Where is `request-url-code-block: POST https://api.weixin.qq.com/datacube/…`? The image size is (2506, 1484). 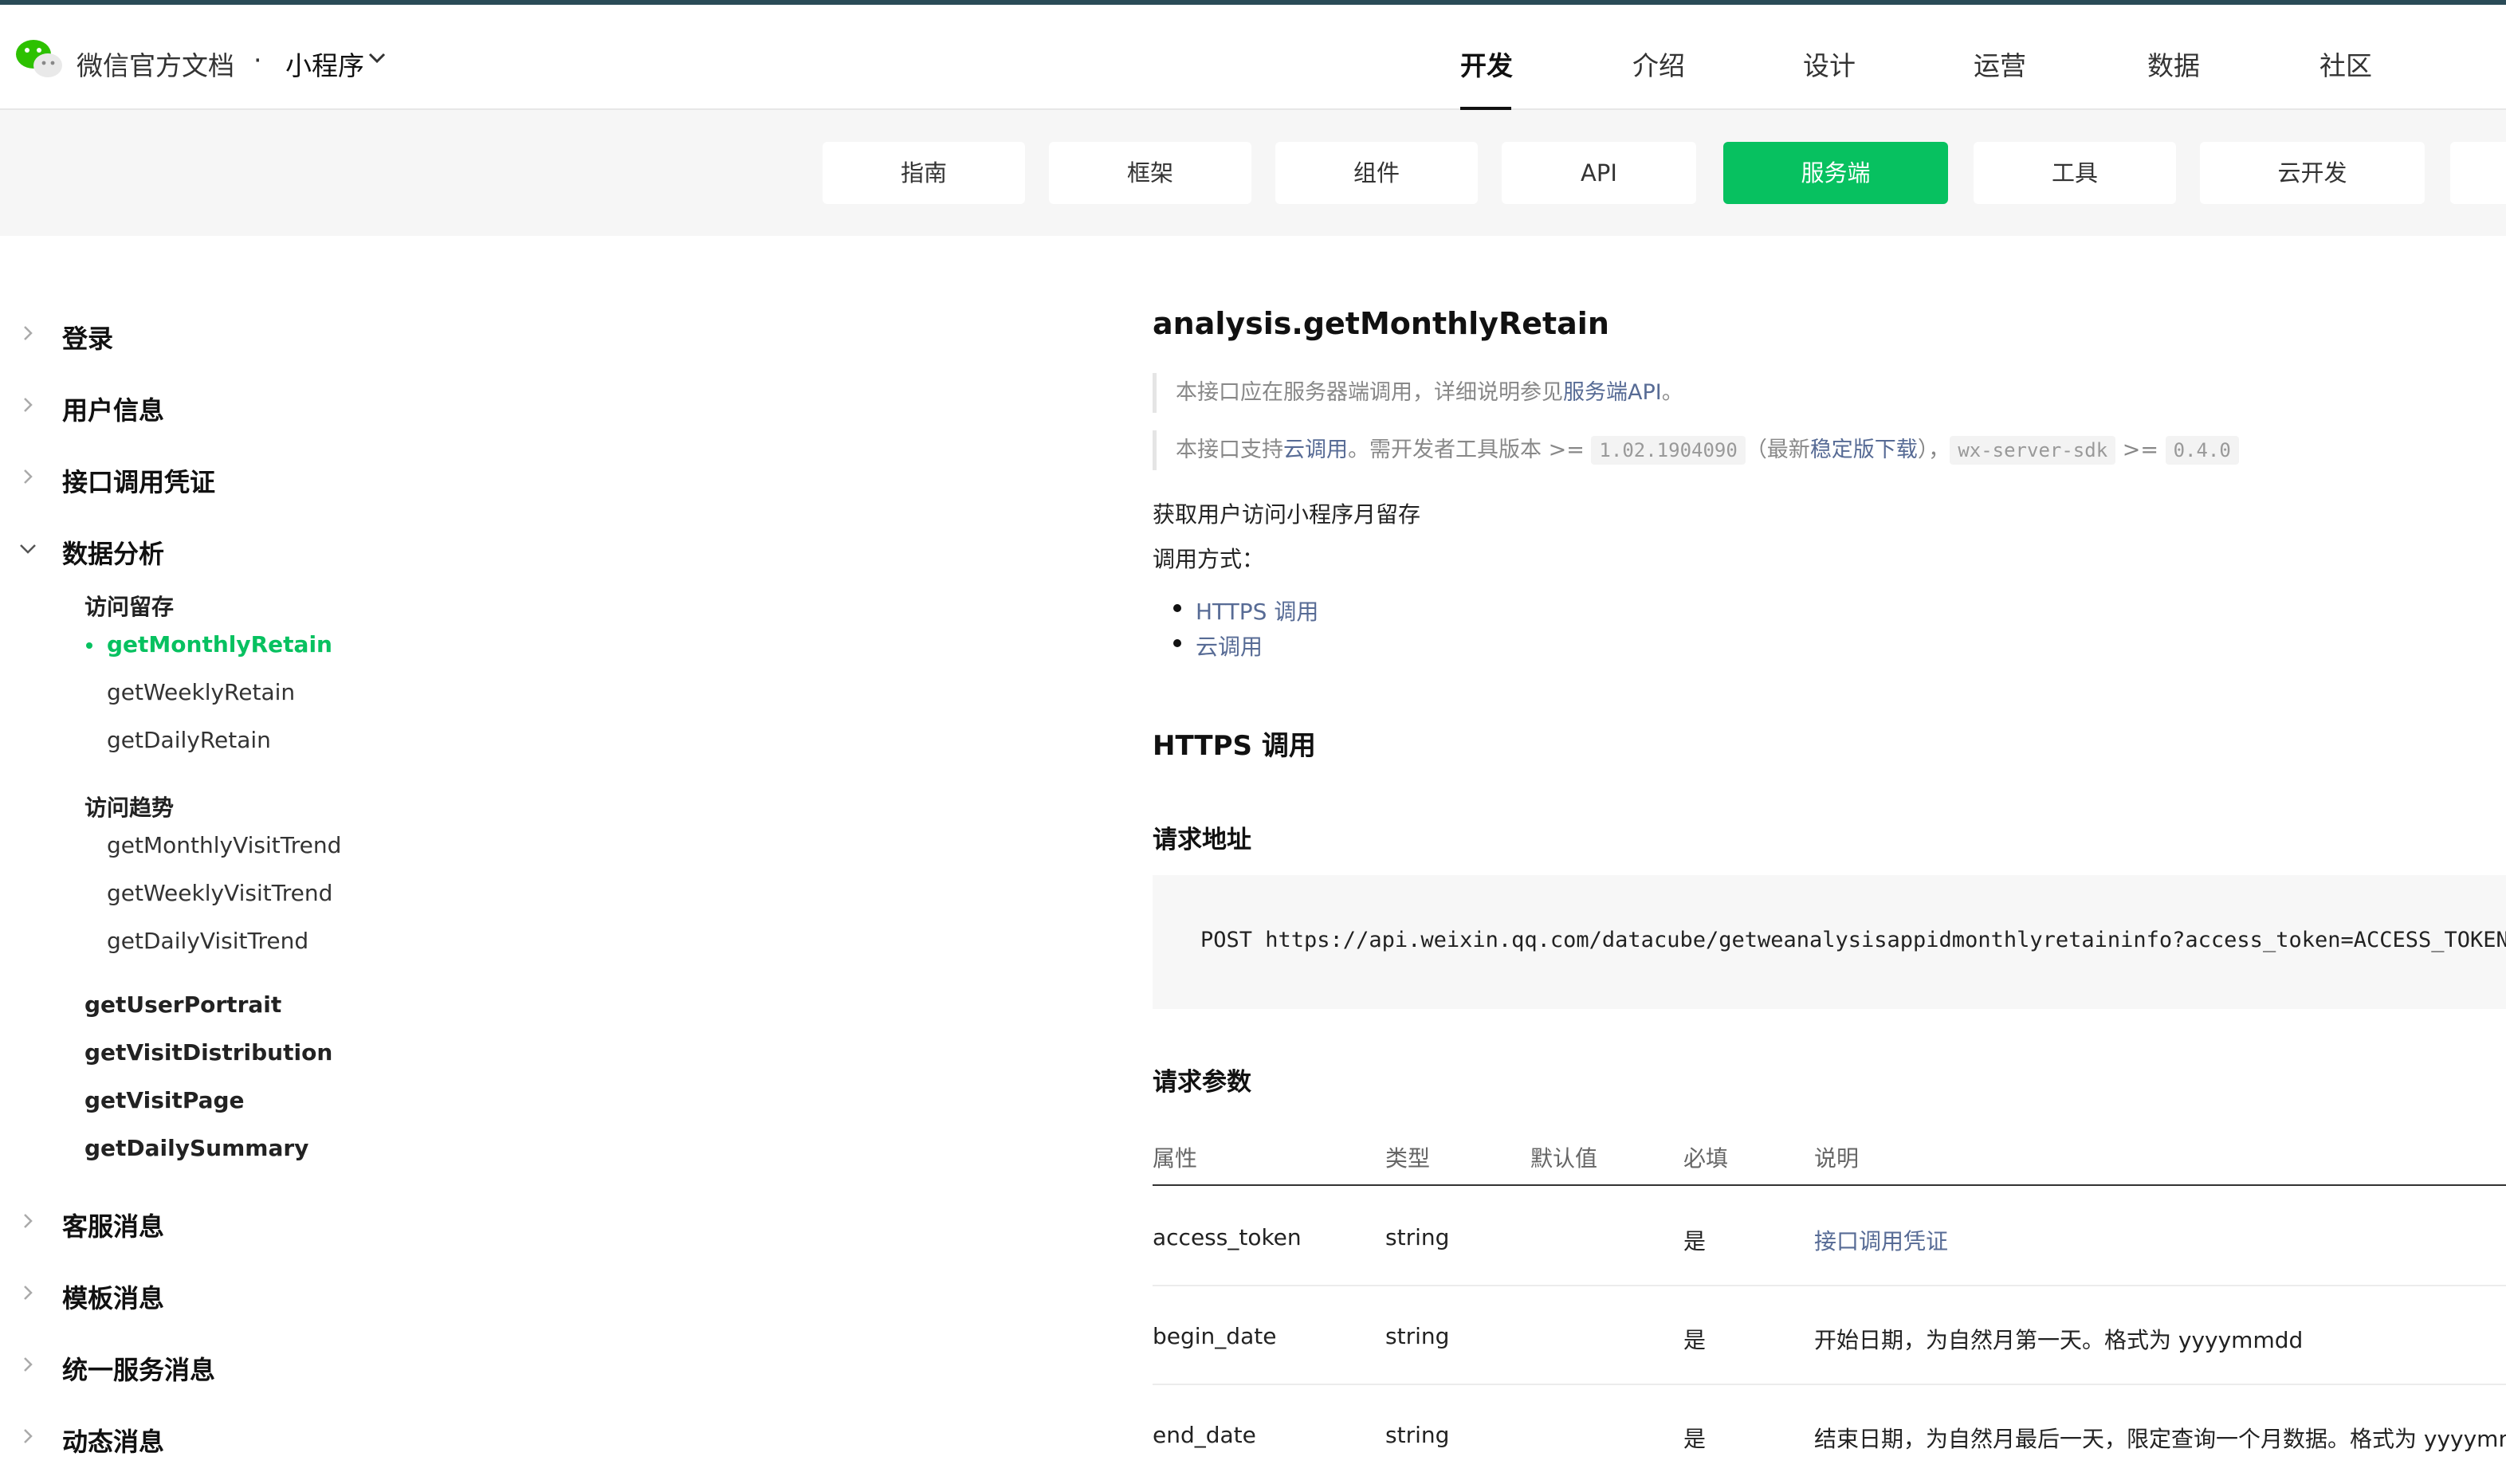 request-url-code-block: POST https://api.weixin.qq.com/datacube/… is located at coordinates (1829, 942).